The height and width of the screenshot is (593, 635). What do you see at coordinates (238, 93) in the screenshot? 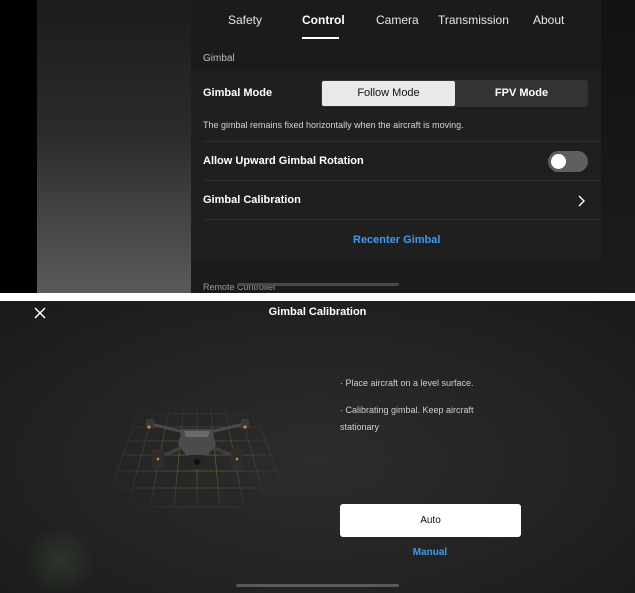
I see `gimbal-mode-label: Gimbal Mode` at bounding box center [238, 93].